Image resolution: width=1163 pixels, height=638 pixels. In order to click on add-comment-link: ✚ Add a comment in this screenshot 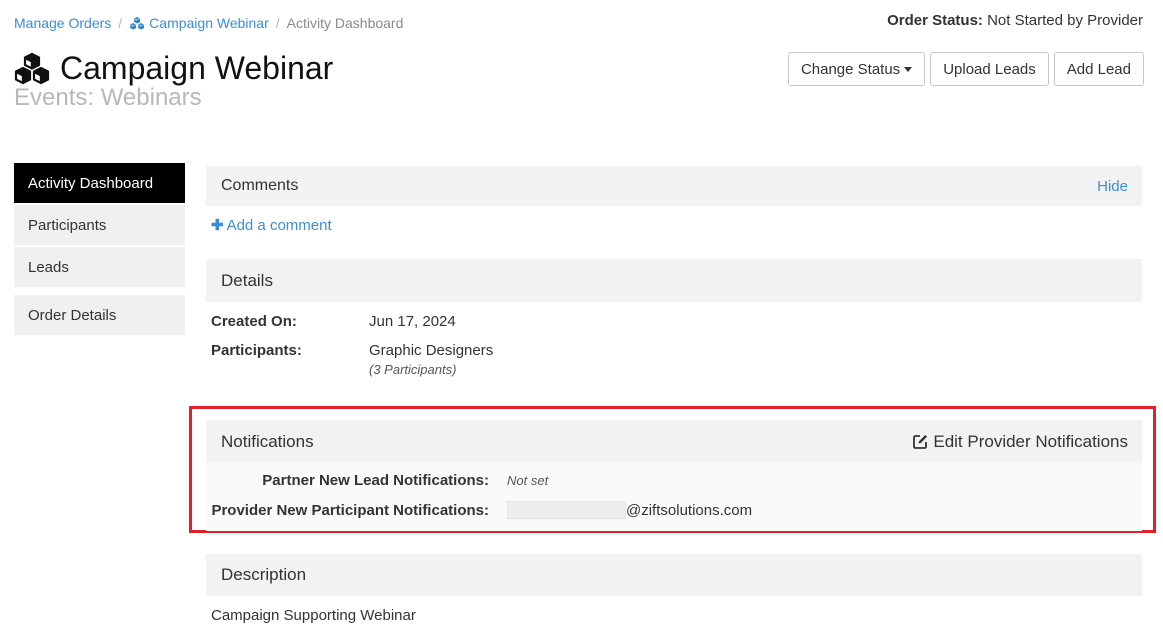, I will do `click(271, 225)`.